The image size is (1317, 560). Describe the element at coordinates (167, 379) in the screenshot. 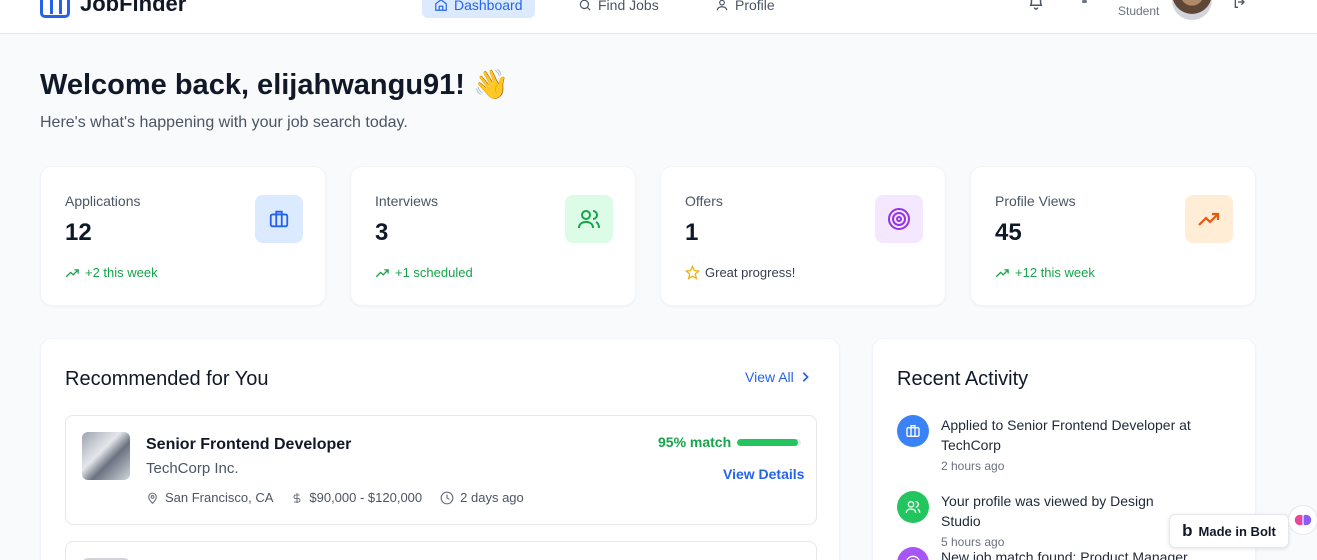

I see `recommended-title: Recommended for You` at that location.